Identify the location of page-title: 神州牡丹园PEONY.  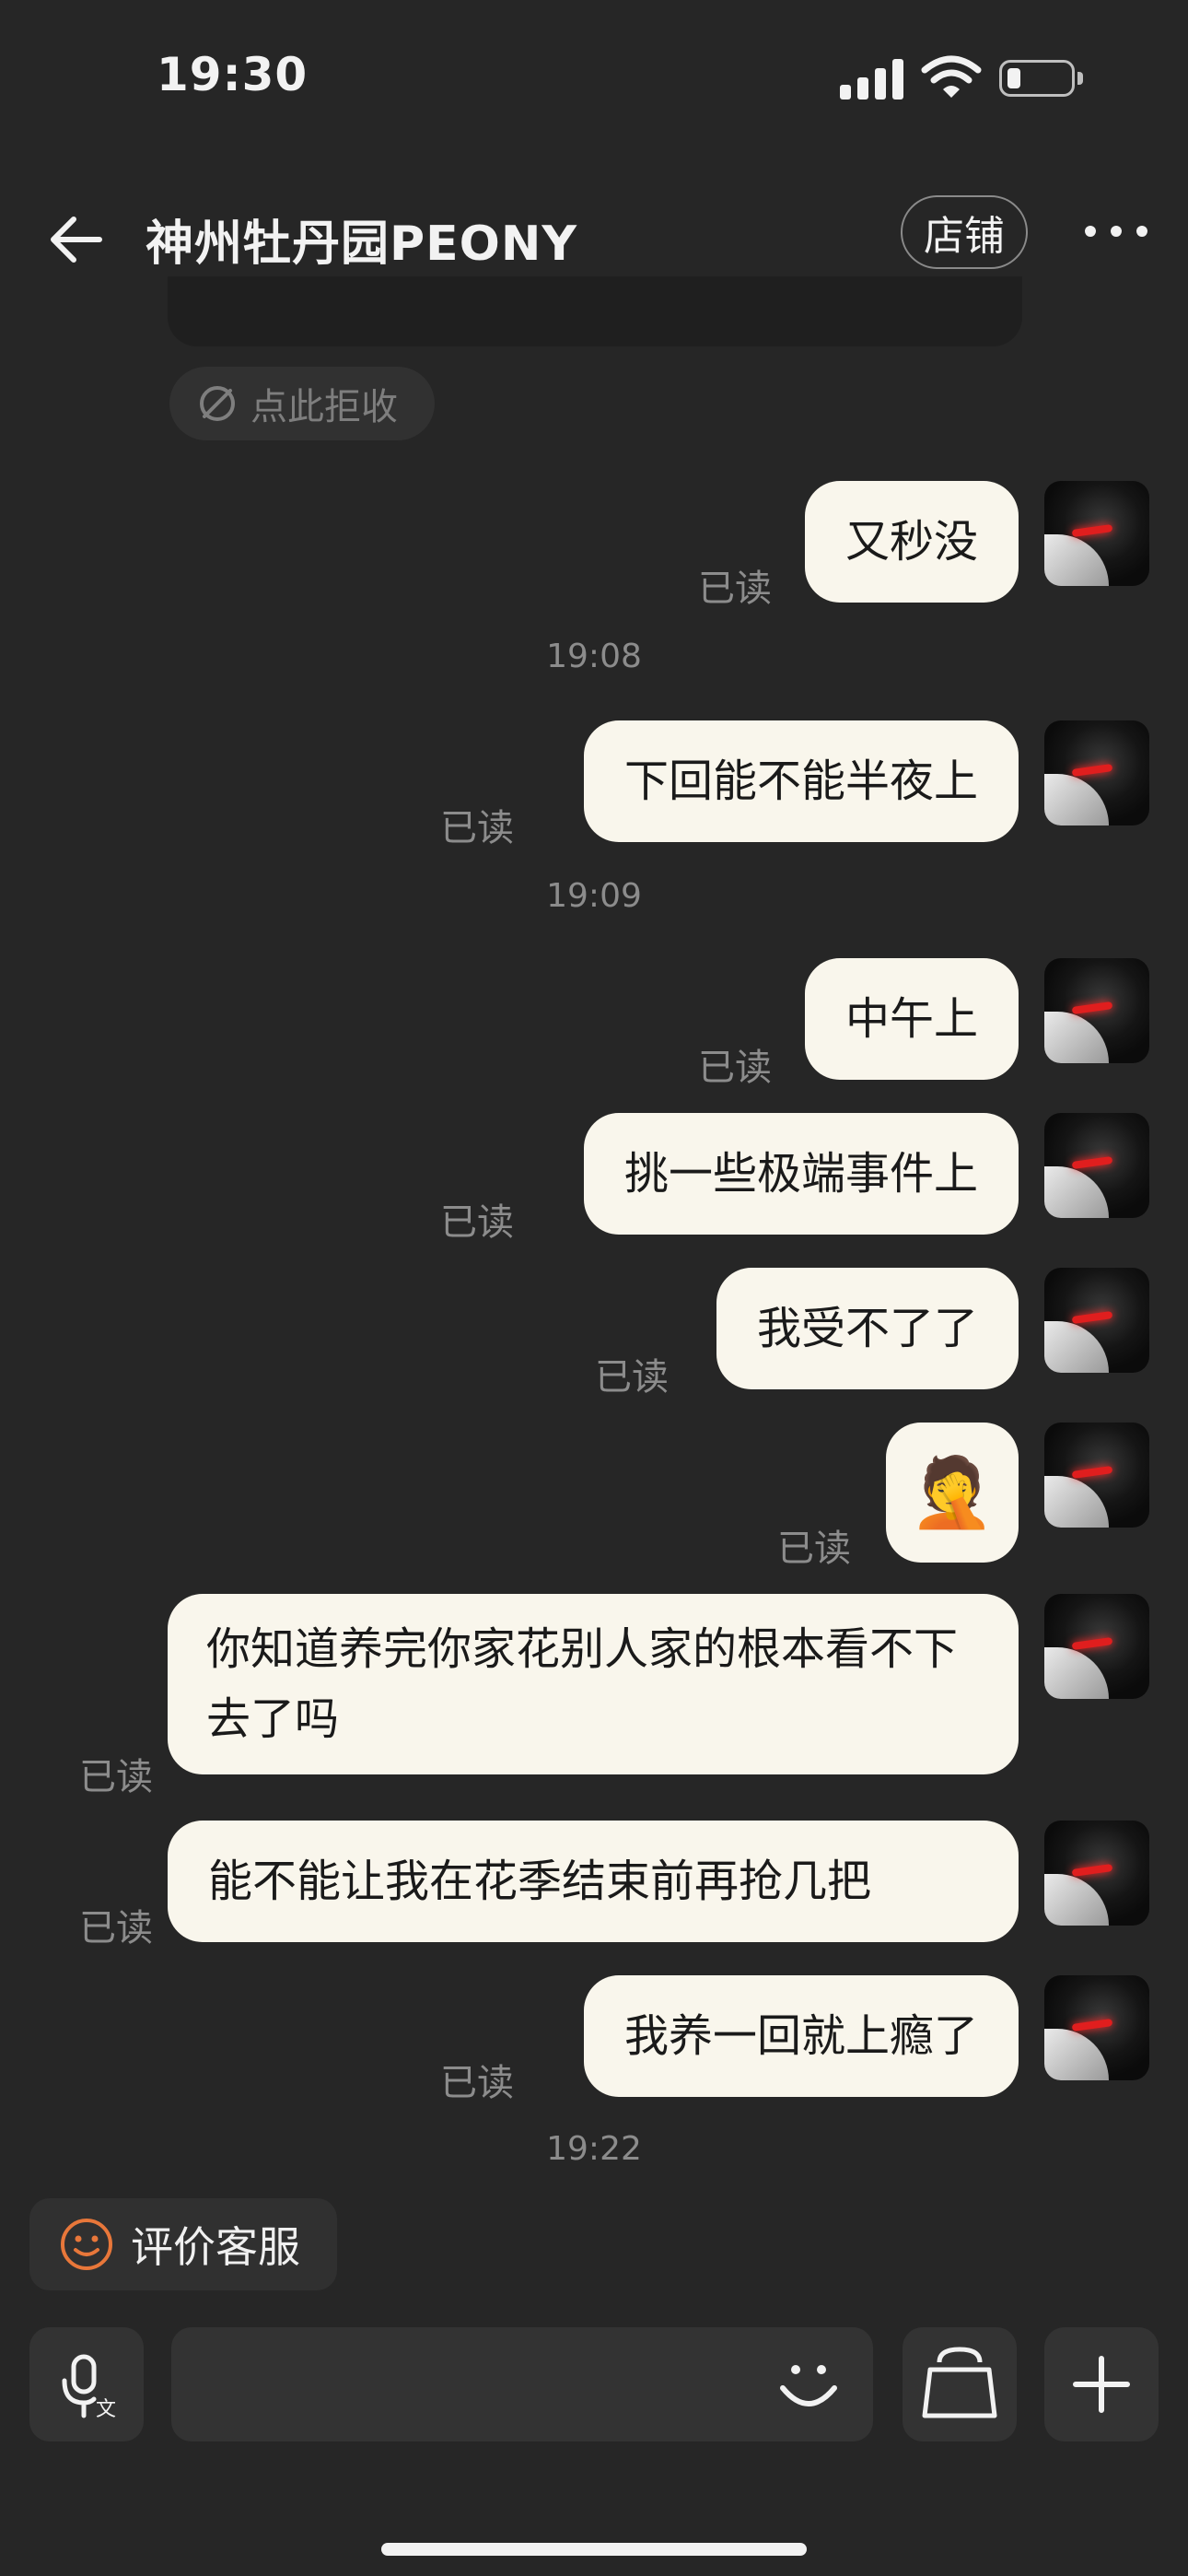
(362, 245).